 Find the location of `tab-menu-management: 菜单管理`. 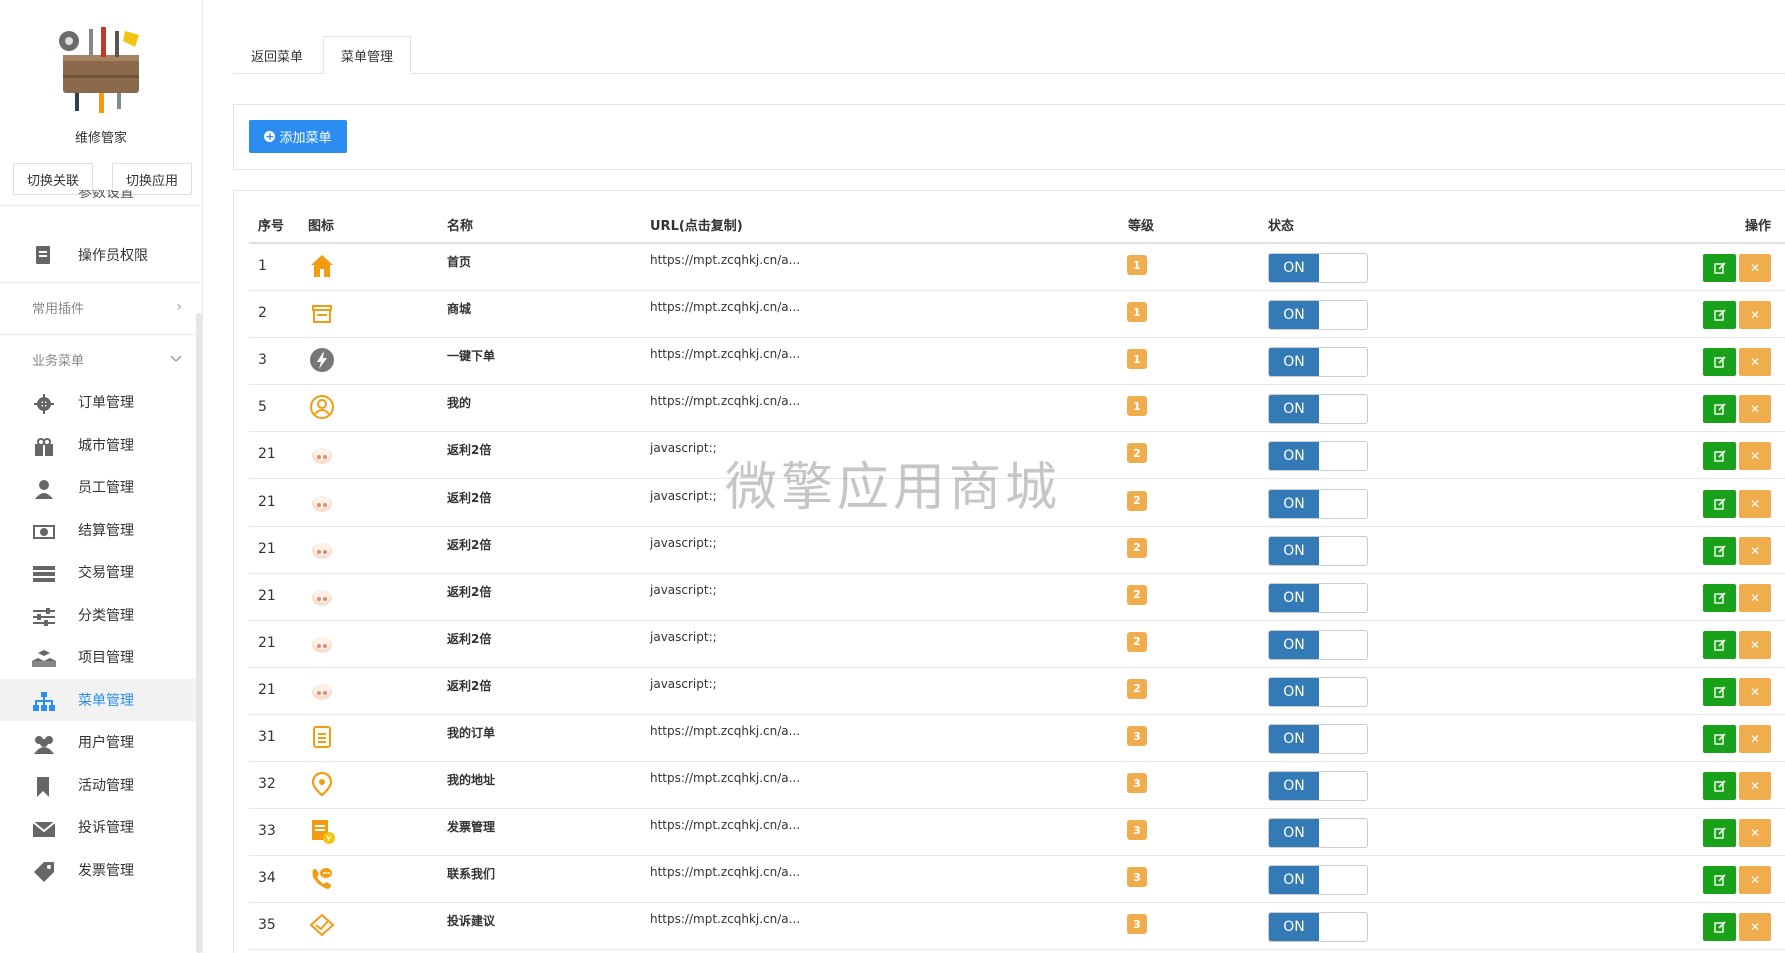

tab-menu-management: 菜单管理 is located at coordinates (367, 55).